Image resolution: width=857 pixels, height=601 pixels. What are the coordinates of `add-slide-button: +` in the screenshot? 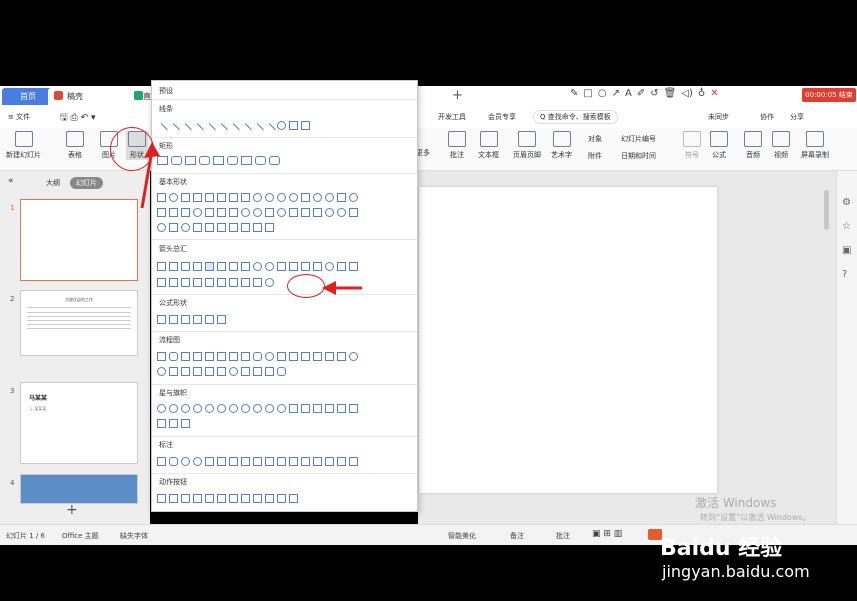 It's located at (72, 510).